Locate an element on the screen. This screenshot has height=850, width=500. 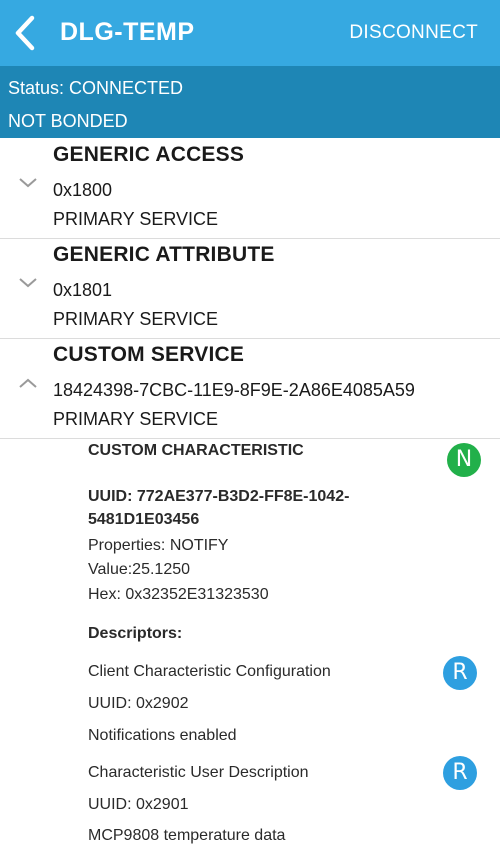
chevron-up-icon is located at coordinates (28, 383).